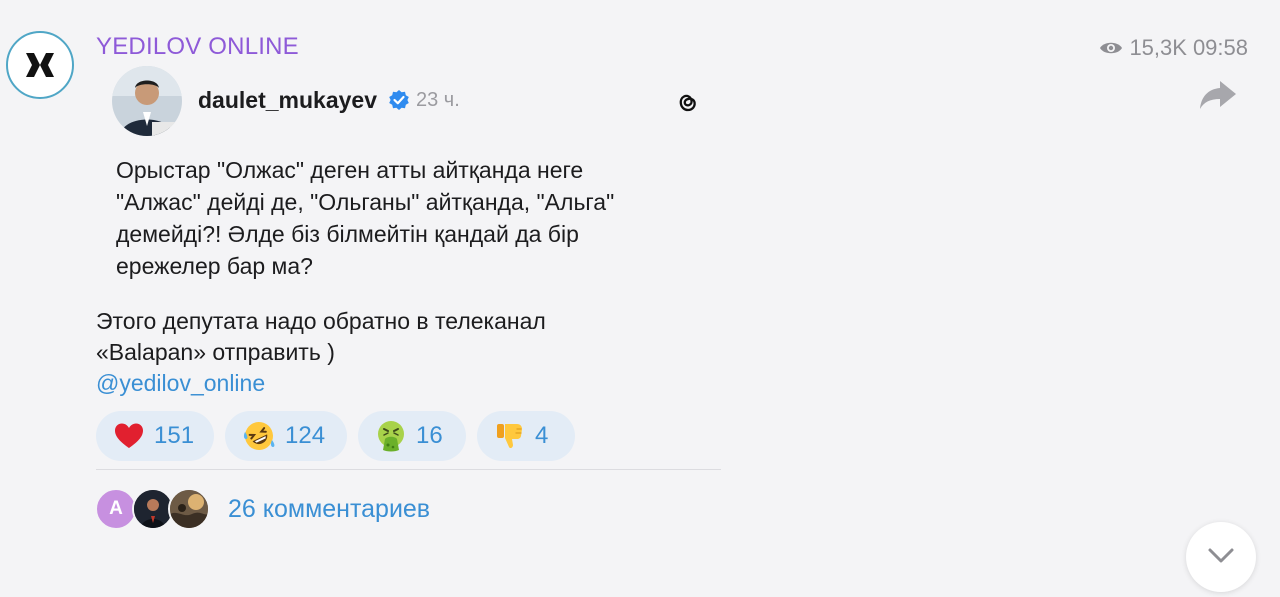  Describe the element at coordinates (1111, 48) in the screenshot. I see `eye-icon` at that location.